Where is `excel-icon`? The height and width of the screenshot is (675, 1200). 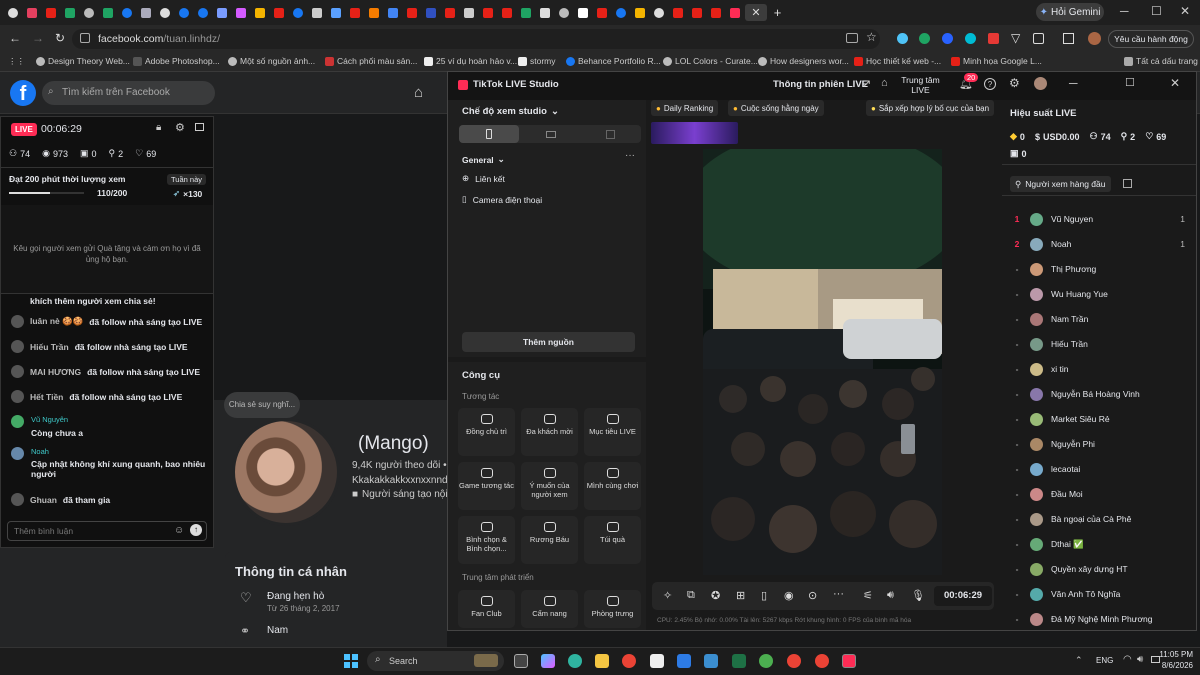 excel-icon is located at coordinates (739, 661).